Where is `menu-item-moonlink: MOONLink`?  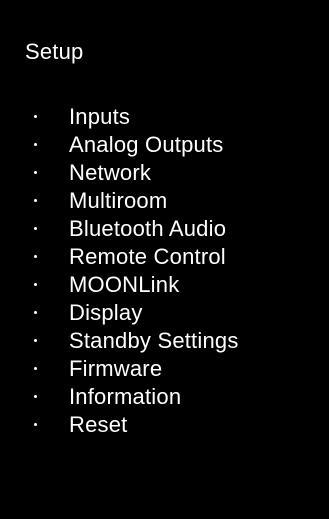 menu-item-moonlink: MOONLink is located at coordinates (164, 285).